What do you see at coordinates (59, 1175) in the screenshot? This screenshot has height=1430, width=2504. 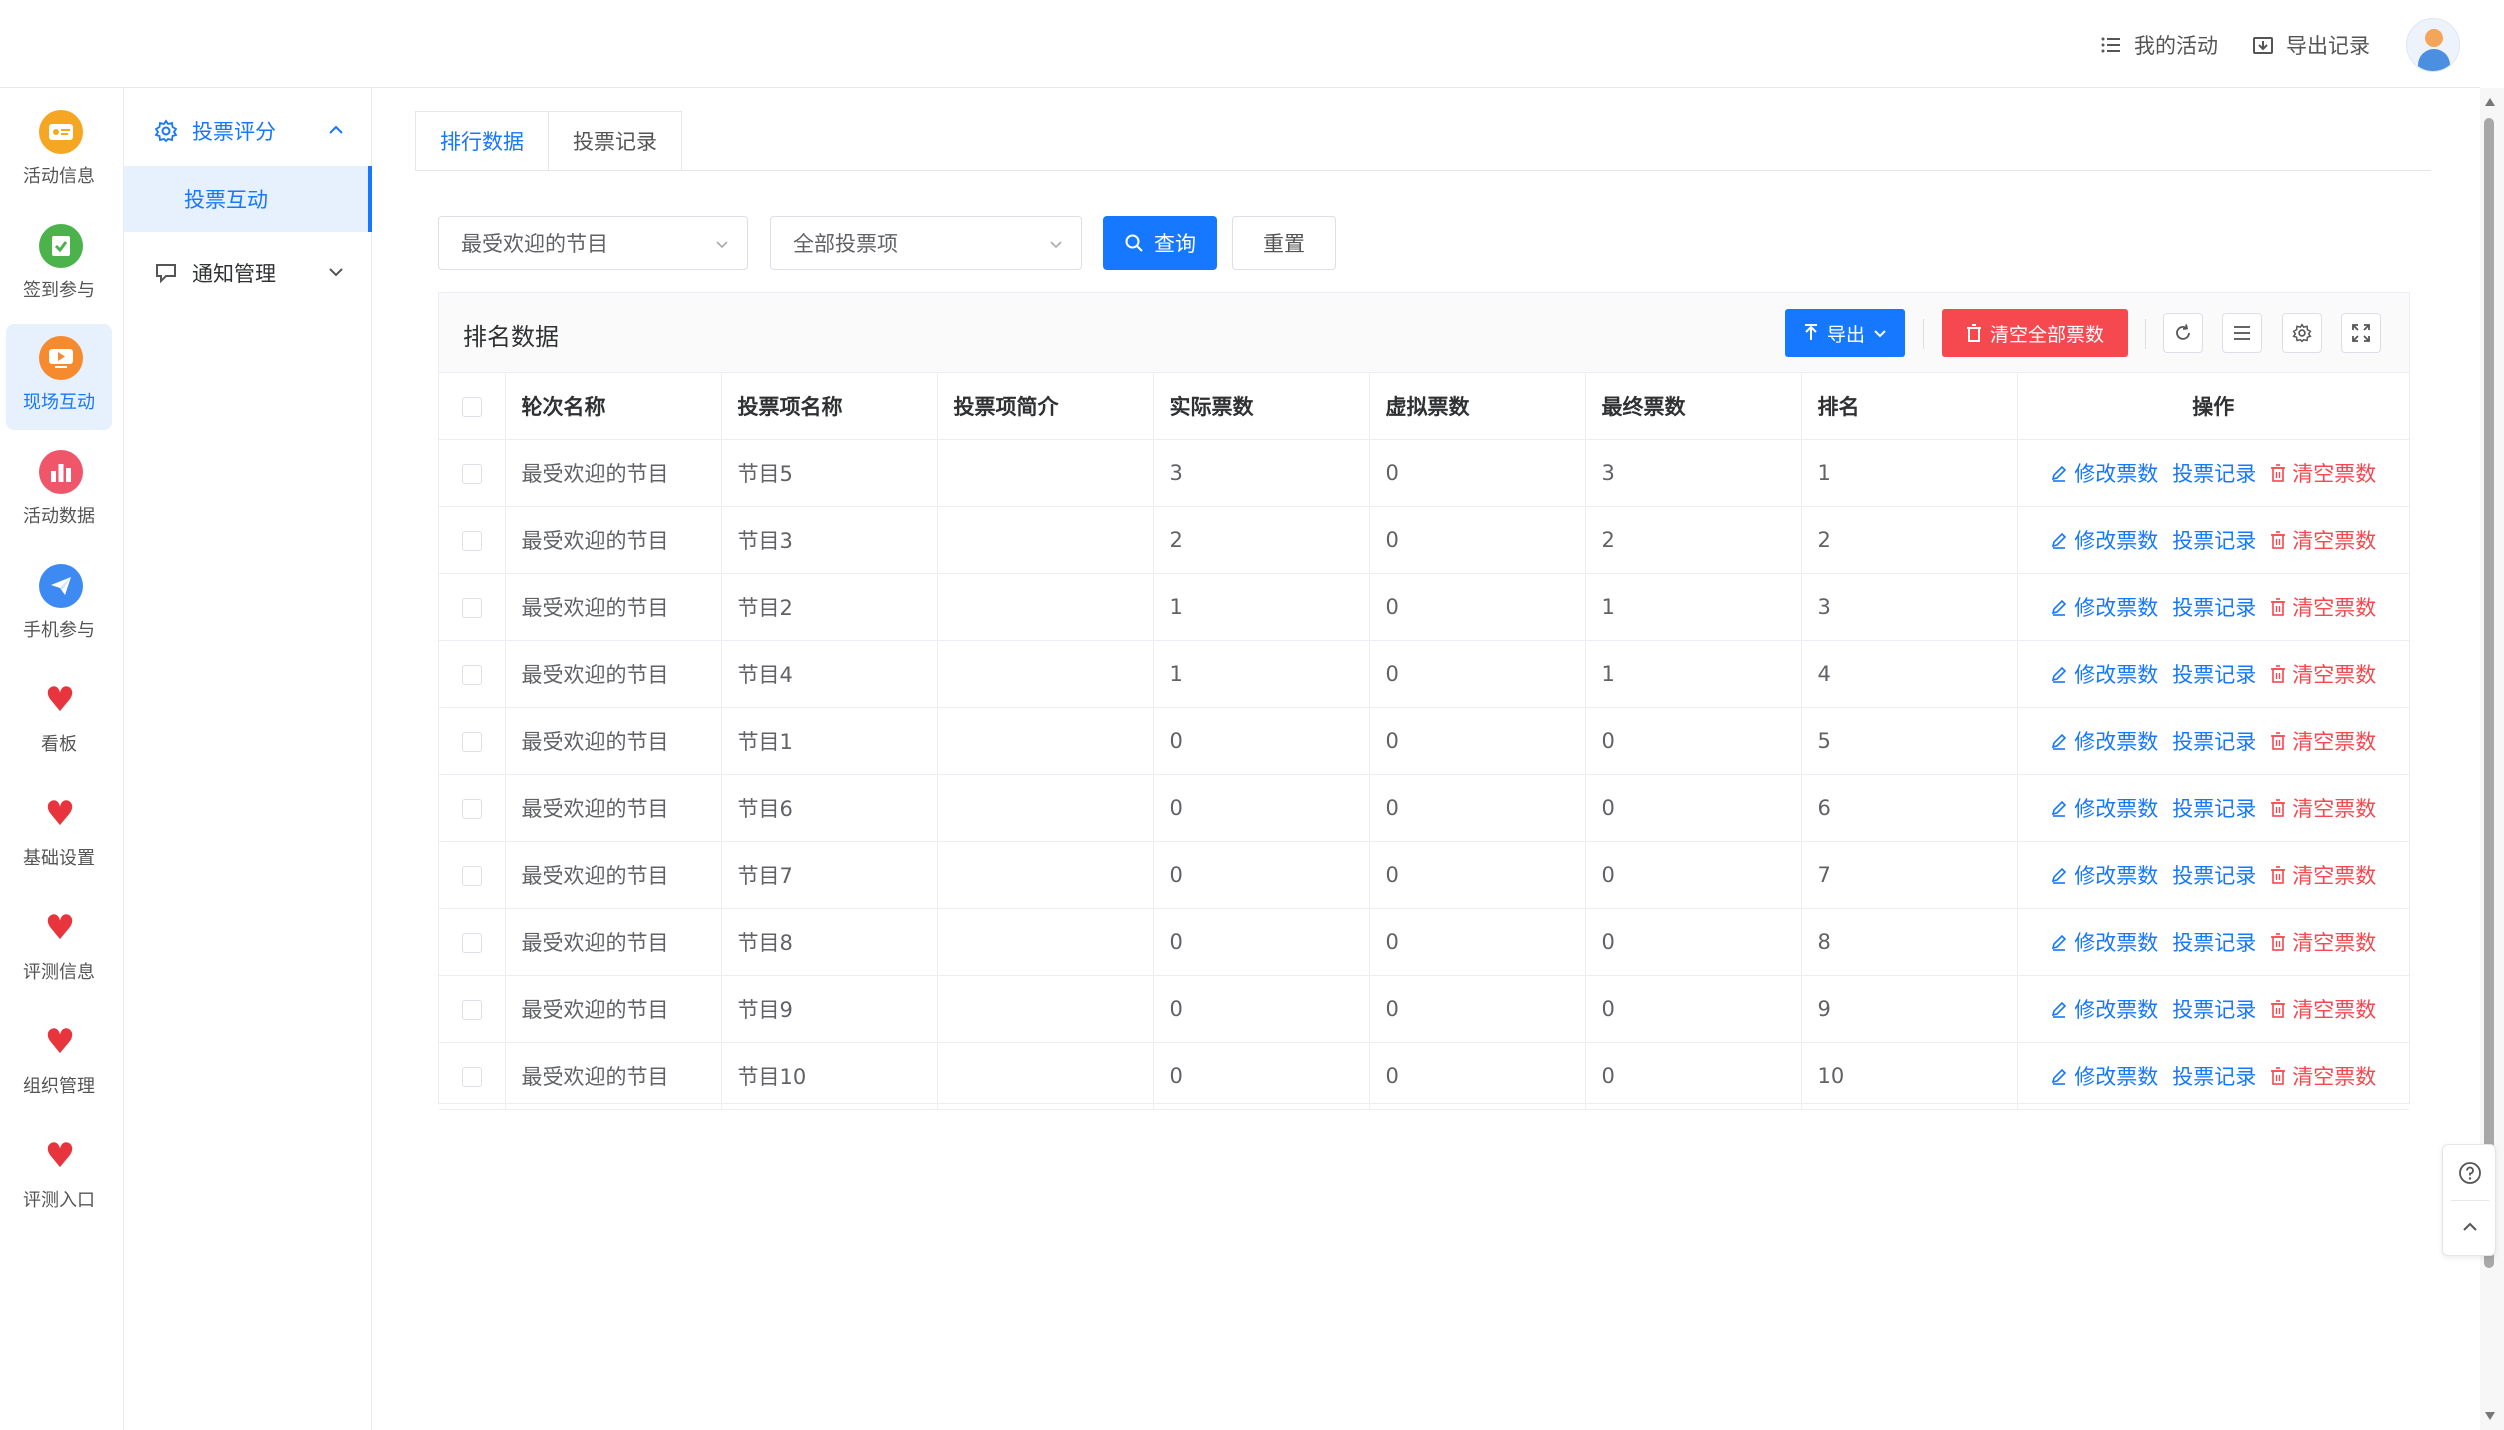 I see `rail-item-evaluation-entry: ♥ 评测入口` at bounding box center [59, 1175].